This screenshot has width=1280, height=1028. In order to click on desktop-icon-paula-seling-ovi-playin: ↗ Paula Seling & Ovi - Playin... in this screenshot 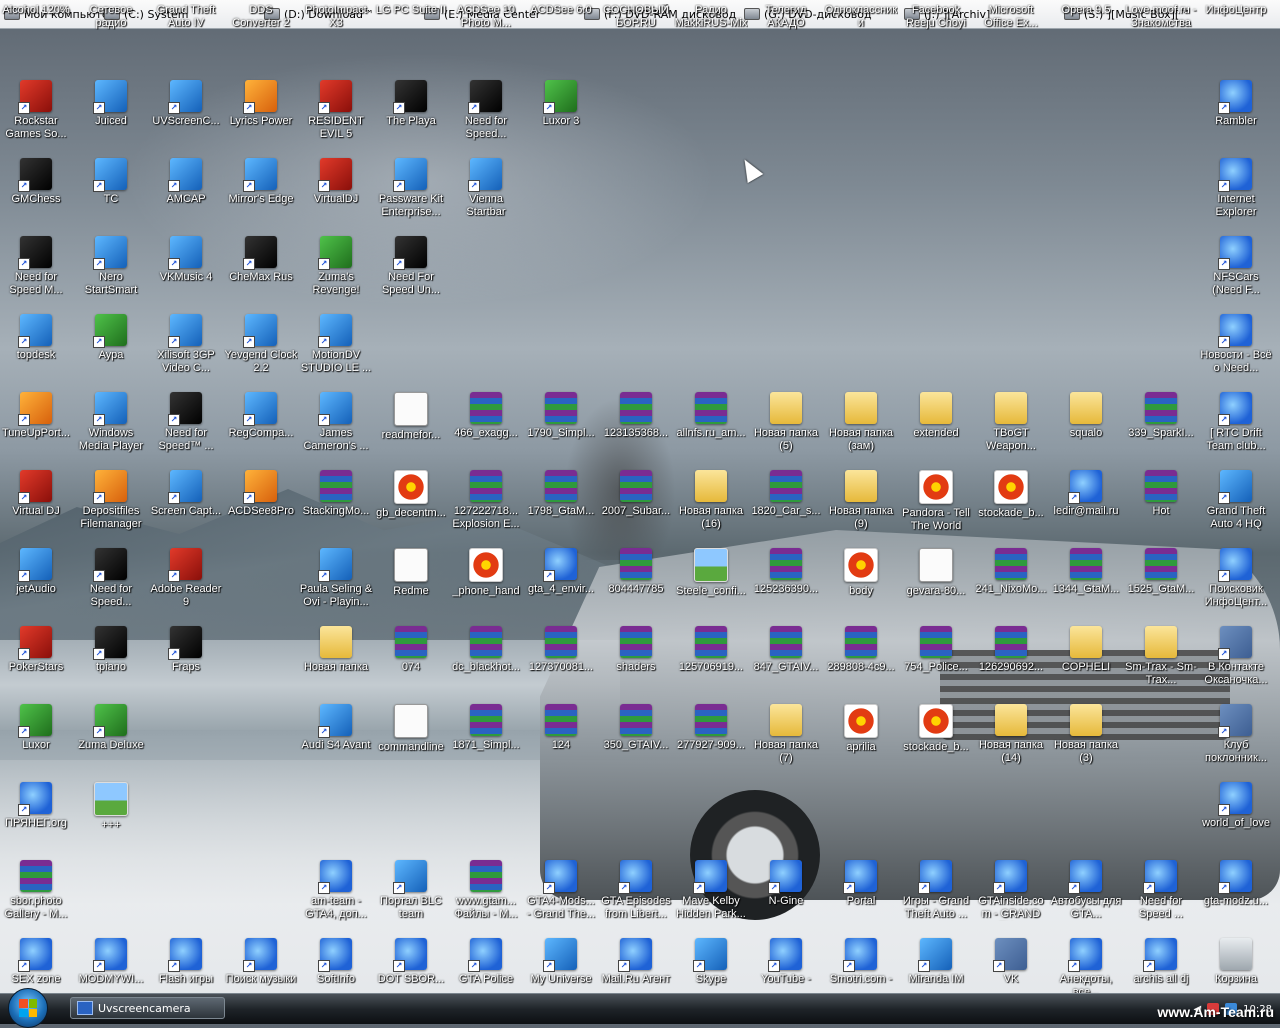, I will do `click(336, 578)`.